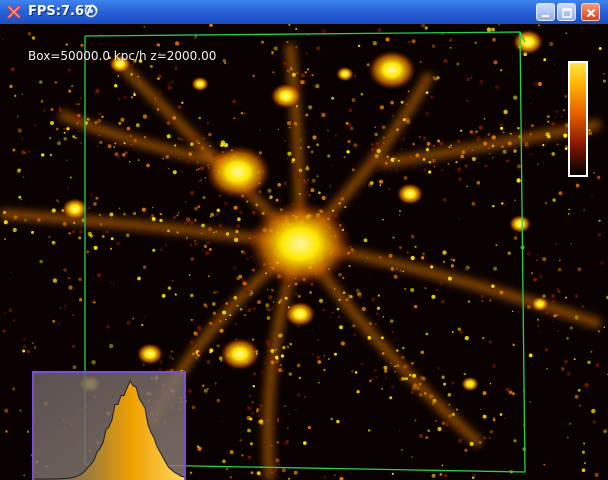  I want to click on density-histogram, so click(109, 425).